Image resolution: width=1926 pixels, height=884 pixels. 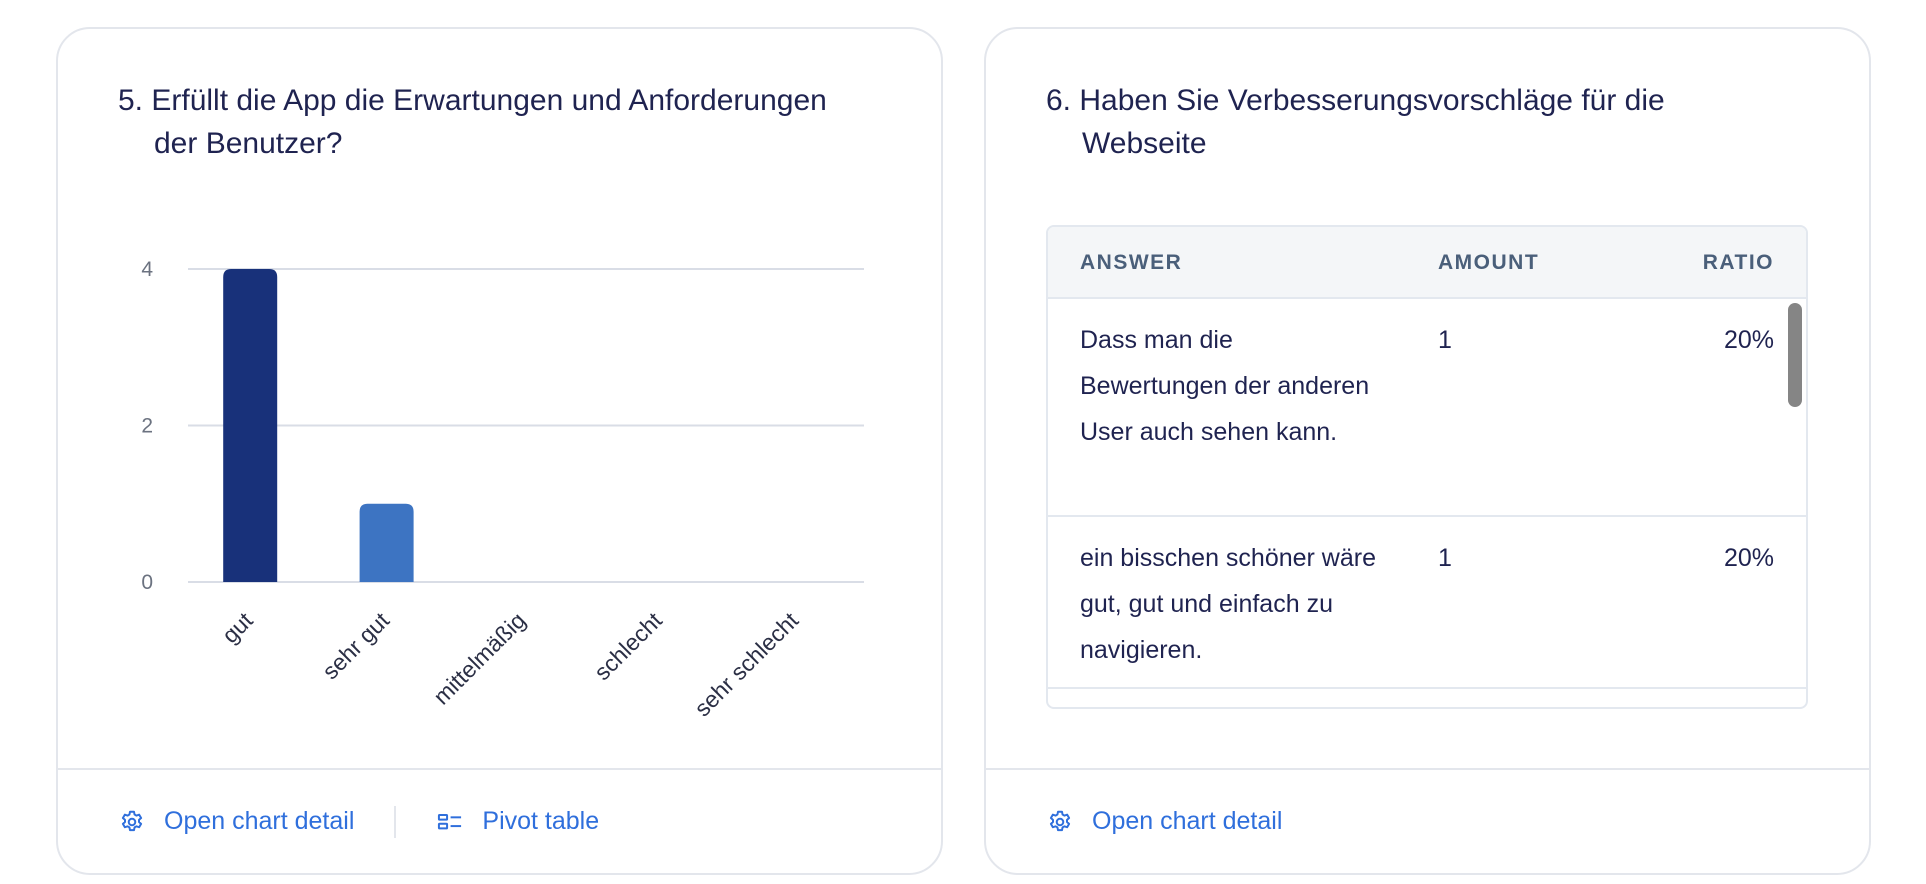 What do you see at coordinates (395, 821) in the screenshot?
I see `footer-divider` at bounding box center [395, 821].